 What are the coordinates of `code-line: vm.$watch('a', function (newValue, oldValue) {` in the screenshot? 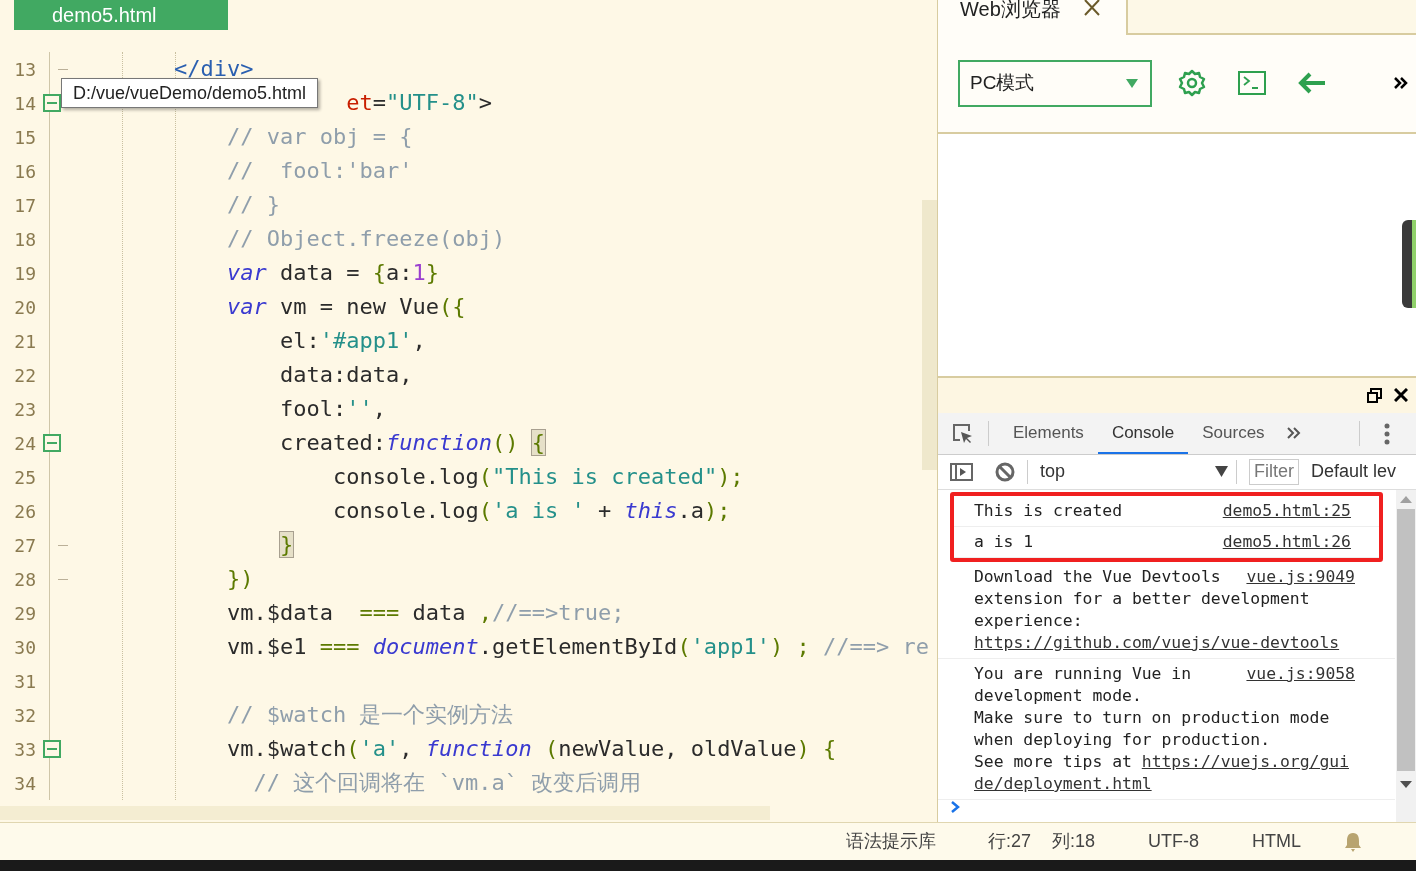 It's located at (532, 749).